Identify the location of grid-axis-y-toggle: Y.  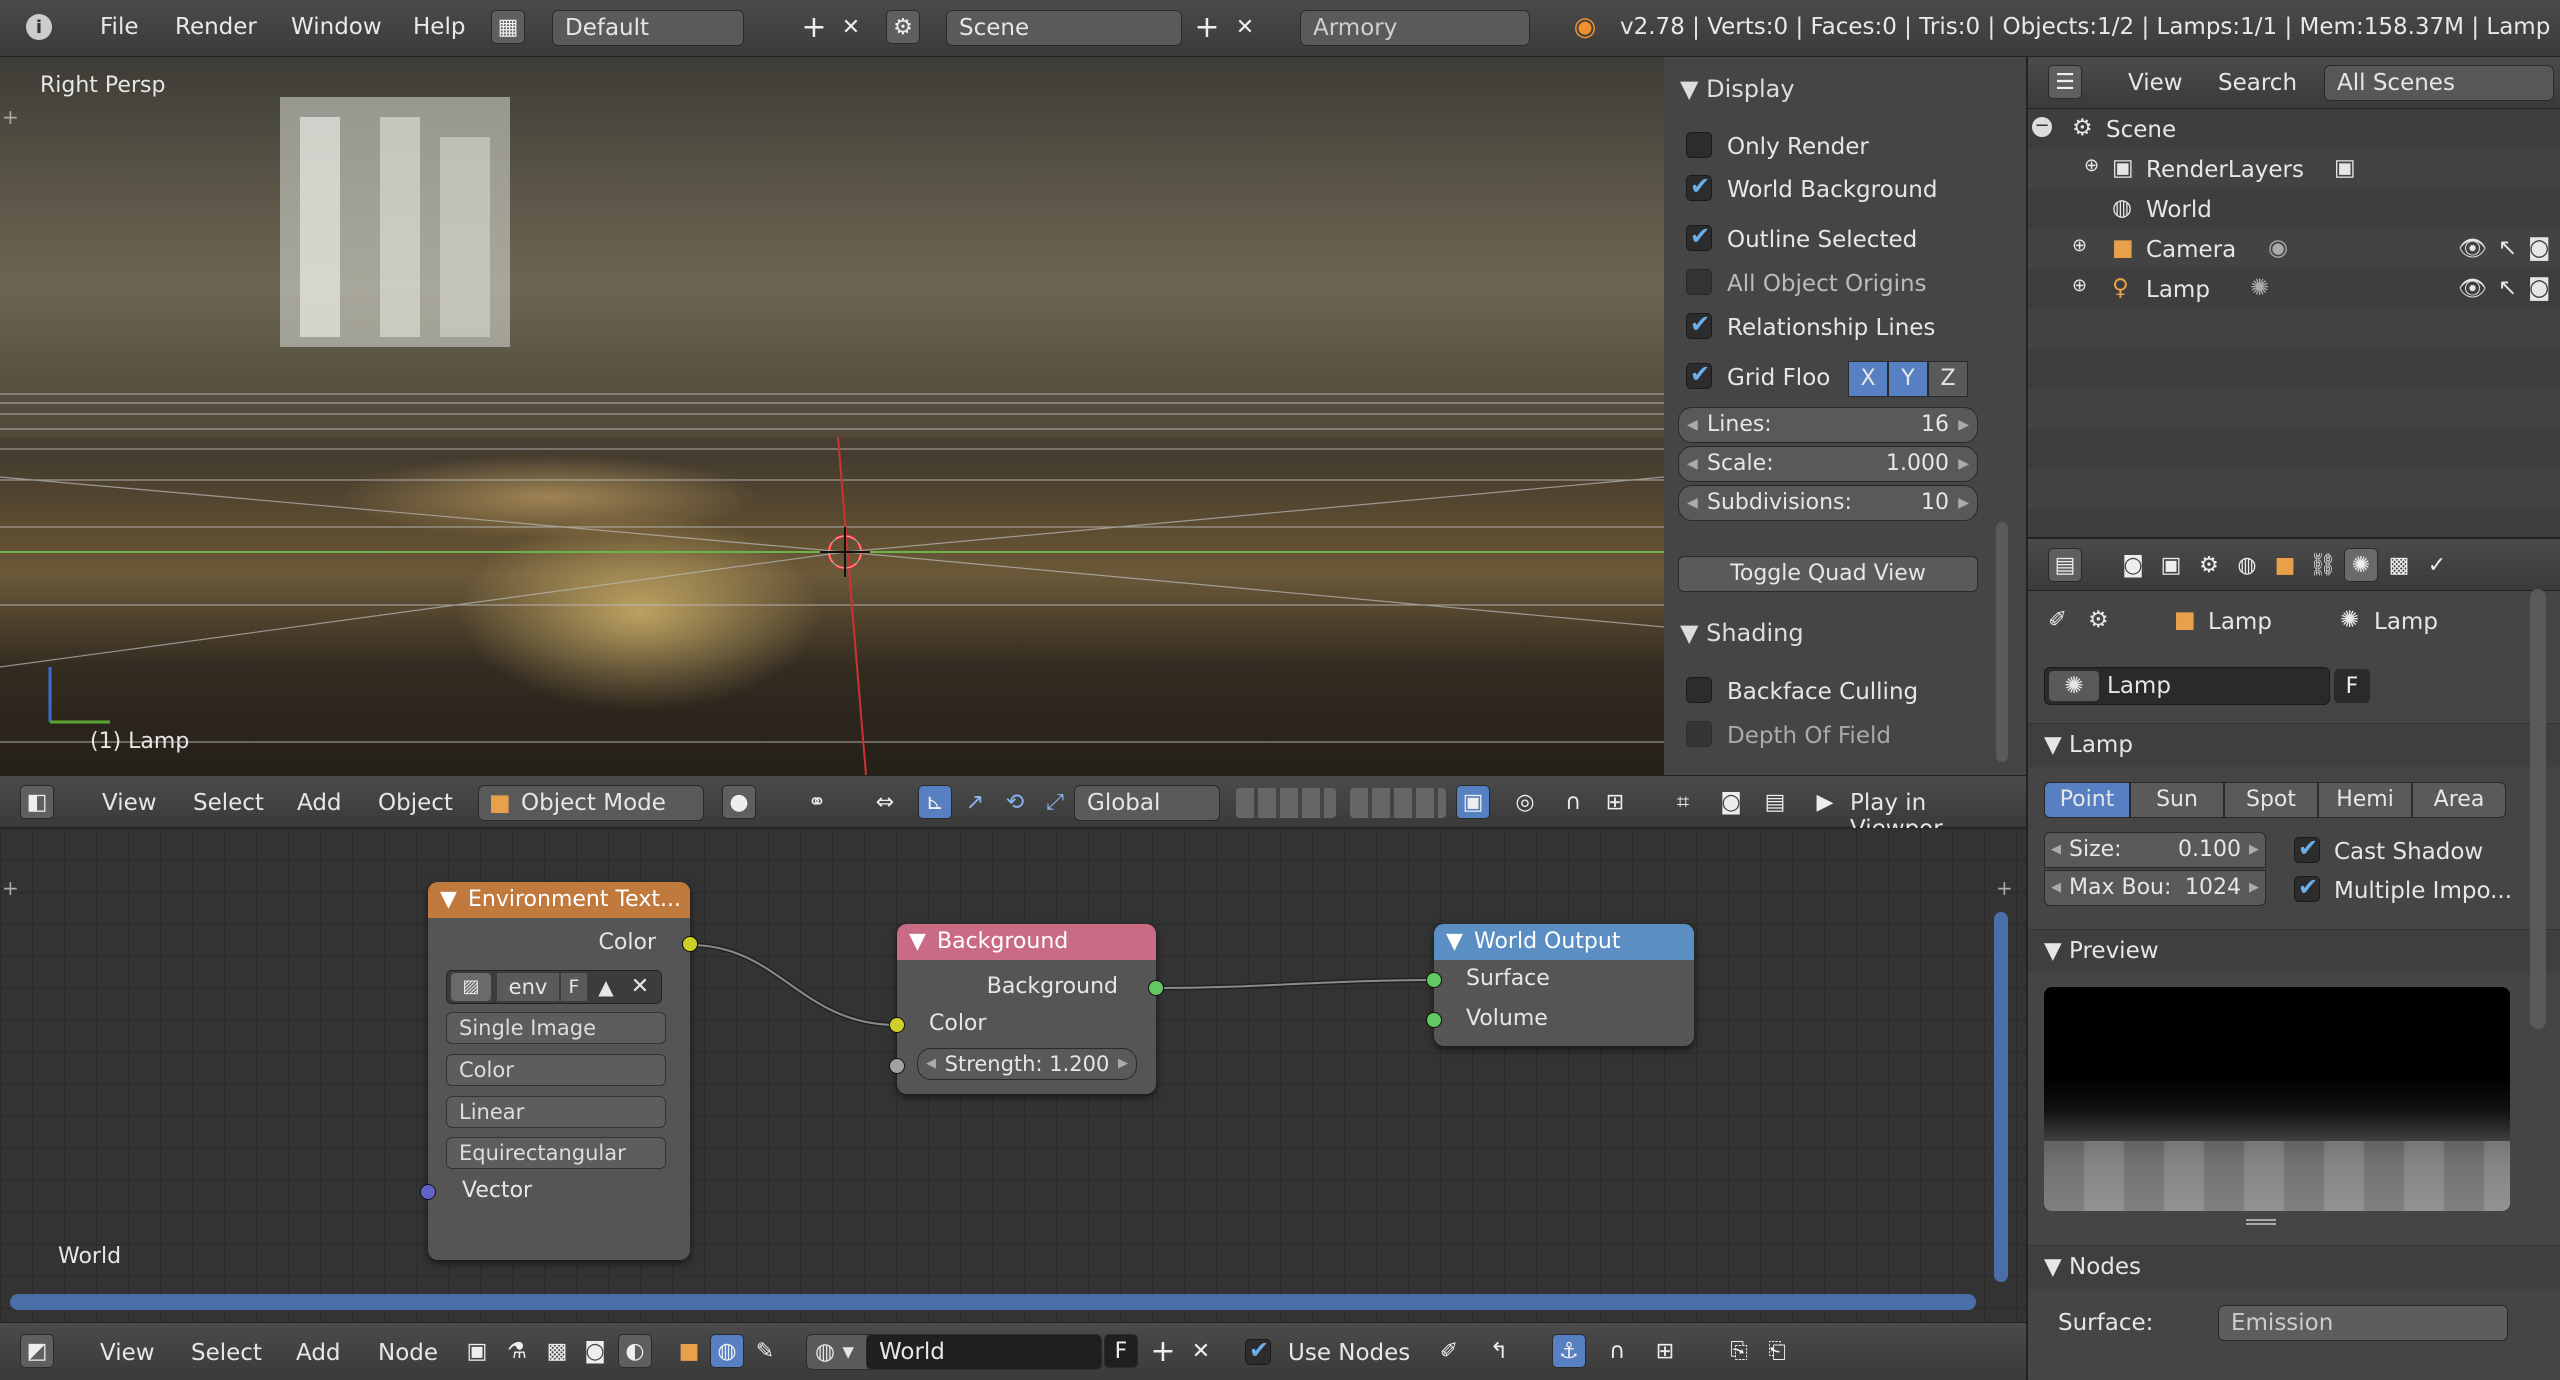
(1908, 379).